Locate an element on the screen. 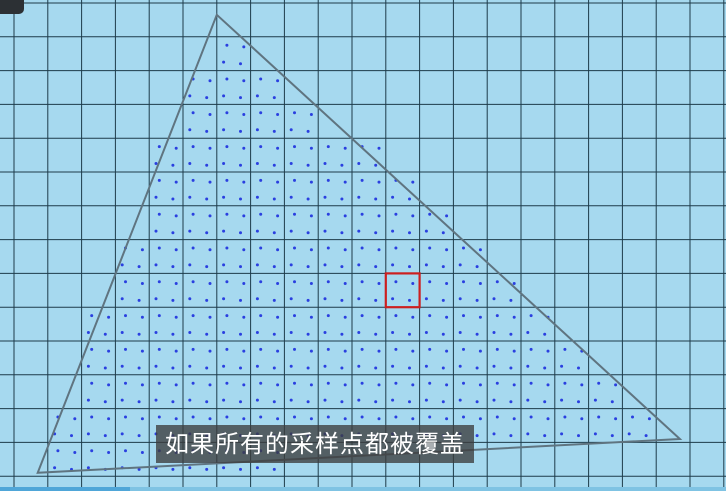 The height and width of the screenshot is (491, 726). corner-tab is located at coordinates (12, 7).